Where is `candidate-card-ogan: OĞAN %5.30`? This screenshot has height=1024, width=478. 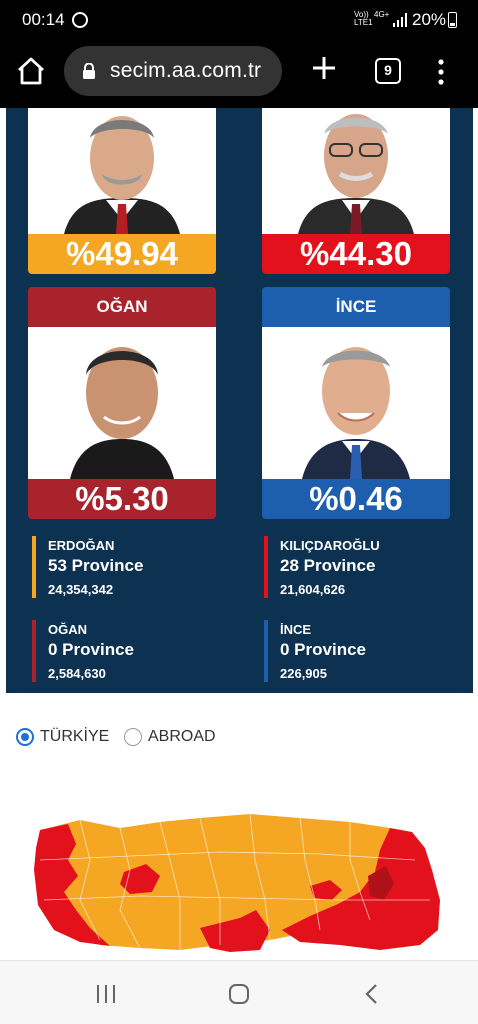 candidate-card-ogan: OĞAN %5.30 is located at coordinates (122, 403).